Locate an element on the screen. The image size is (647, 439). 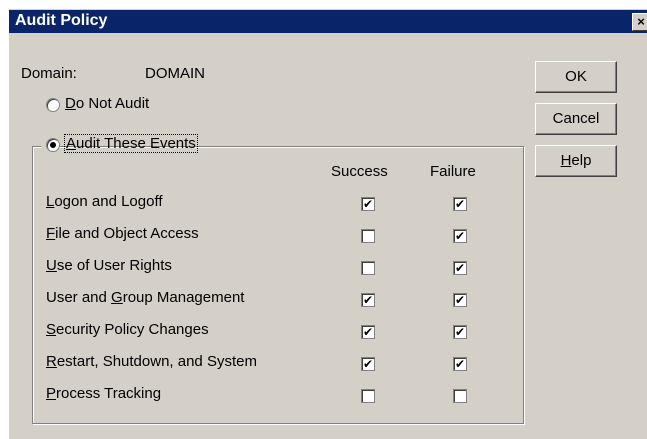
ok-button: OK is located at coordinates (576, 77).